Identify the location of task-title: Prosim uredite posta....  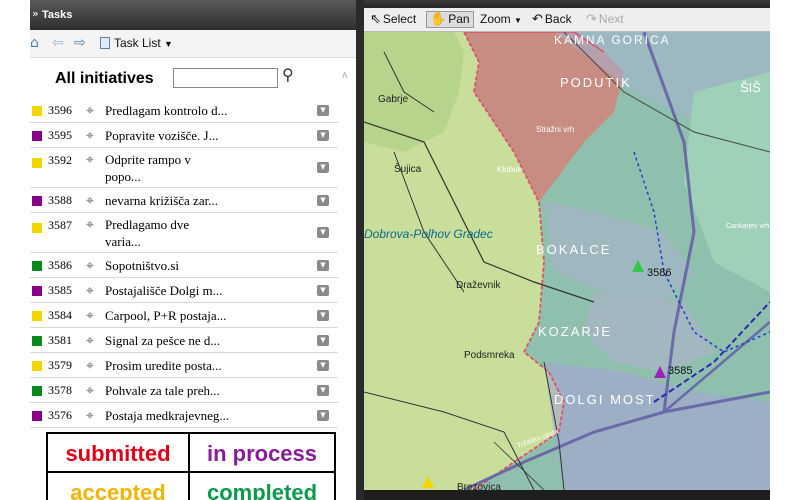
(175, 365).